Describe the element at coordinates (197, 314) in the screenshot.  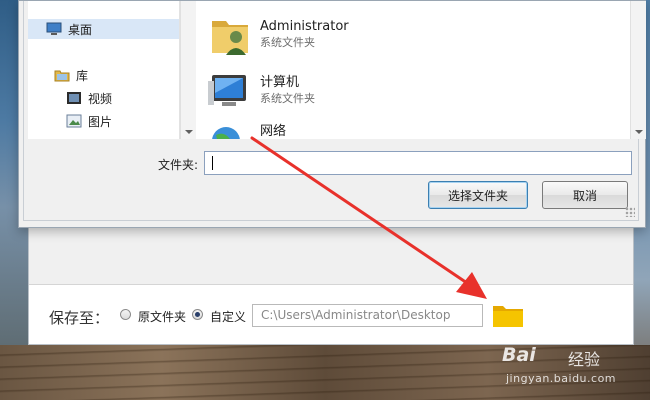
I see `radio-custom` at that location.